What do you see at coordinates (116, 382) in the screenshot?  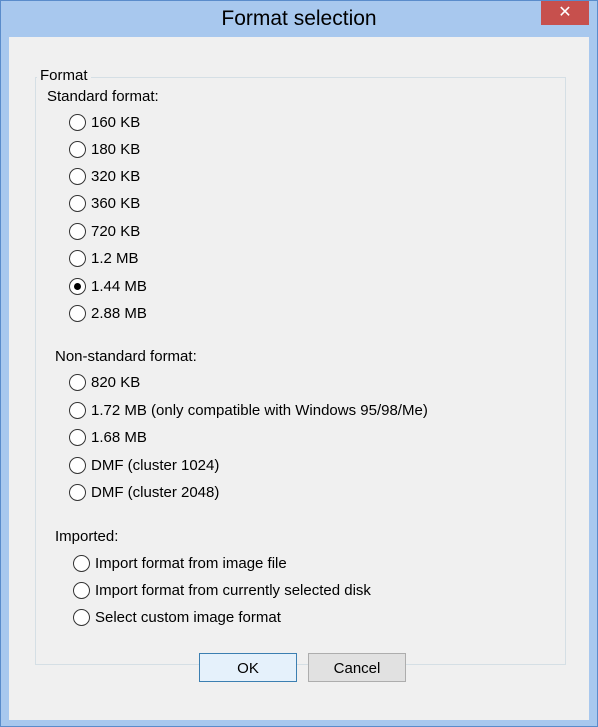 I see `radio-label: 820 KB` at bounding box center [116, 382].